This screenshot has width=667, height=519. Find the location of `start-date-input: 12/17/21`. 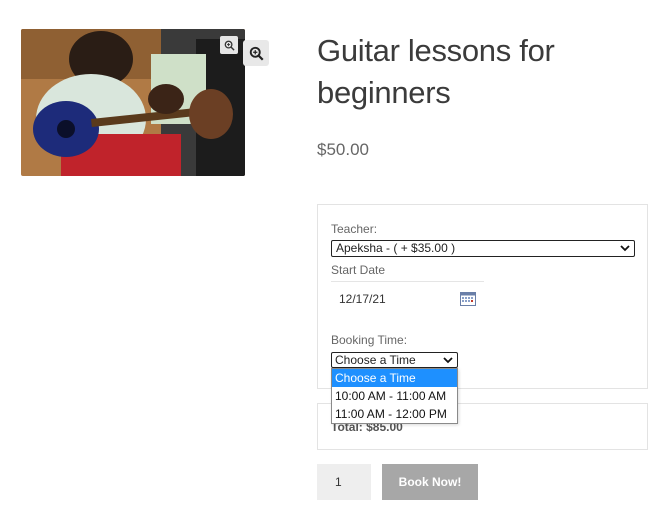

start-date-input: 12/17/21 is located at coordinates (362, 299).